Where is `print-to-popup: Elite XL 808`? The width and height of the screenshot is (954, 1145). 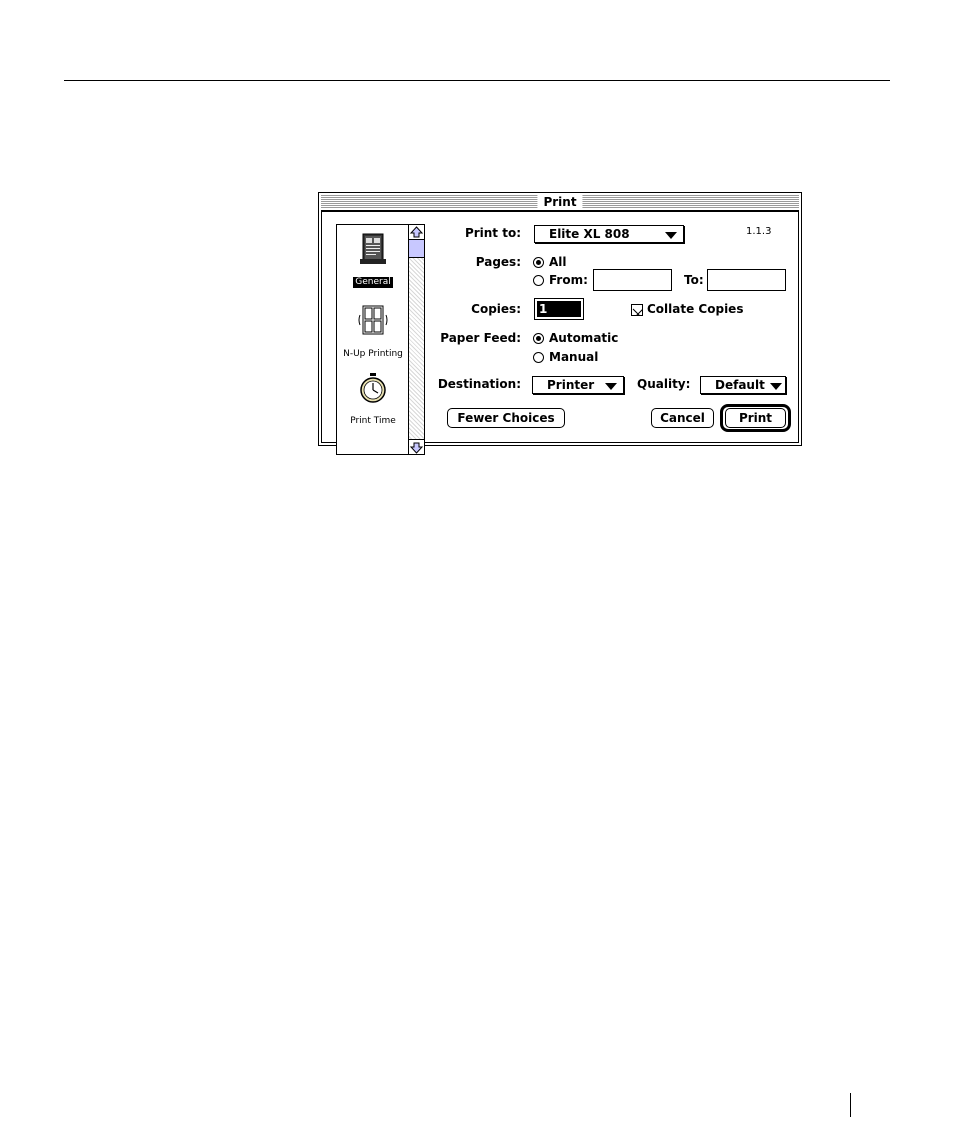 print-to-popup: Elite XL 808 is located at coordinates (609, 234).